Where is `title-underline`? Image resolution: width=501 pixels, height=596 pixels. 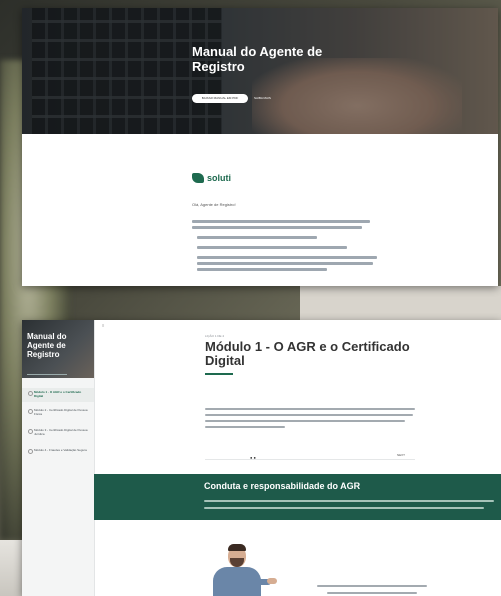 title-underline is located at coordinates (219, 374).